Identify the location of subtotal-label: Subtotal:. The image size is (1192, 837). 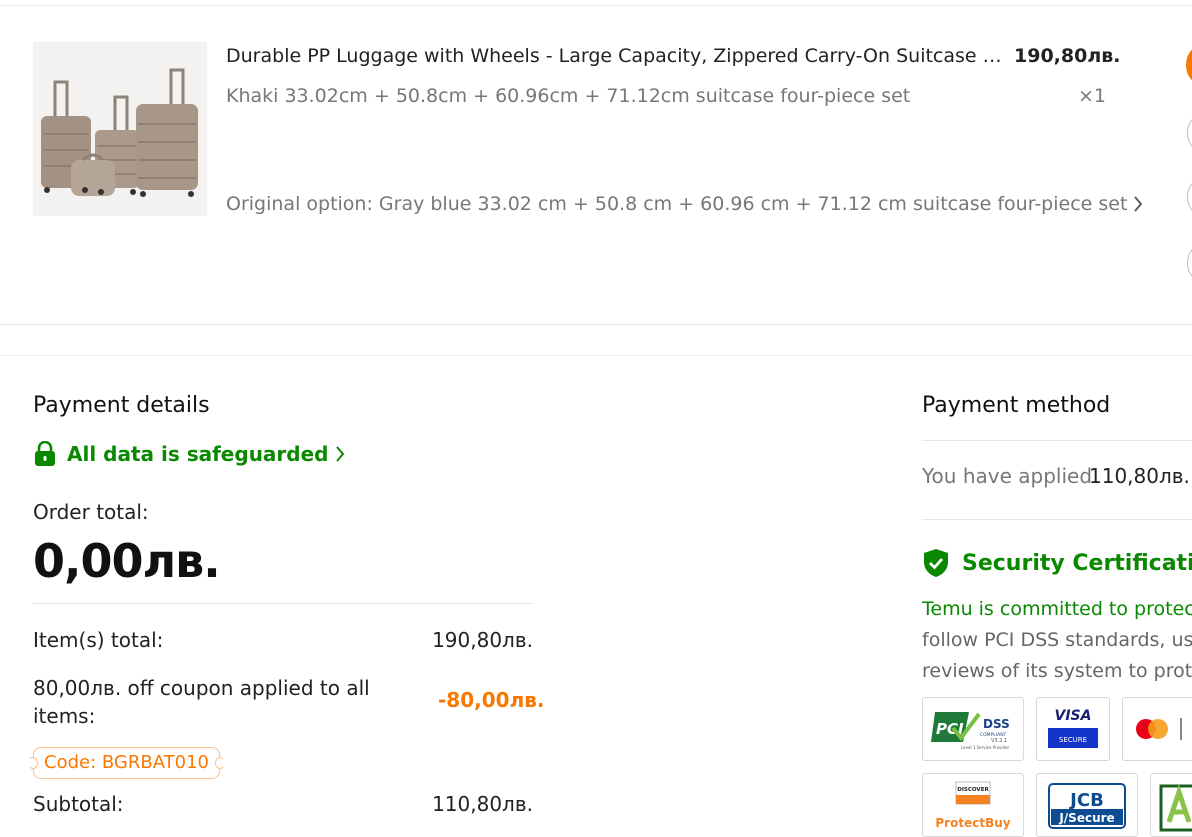
(78, 804).